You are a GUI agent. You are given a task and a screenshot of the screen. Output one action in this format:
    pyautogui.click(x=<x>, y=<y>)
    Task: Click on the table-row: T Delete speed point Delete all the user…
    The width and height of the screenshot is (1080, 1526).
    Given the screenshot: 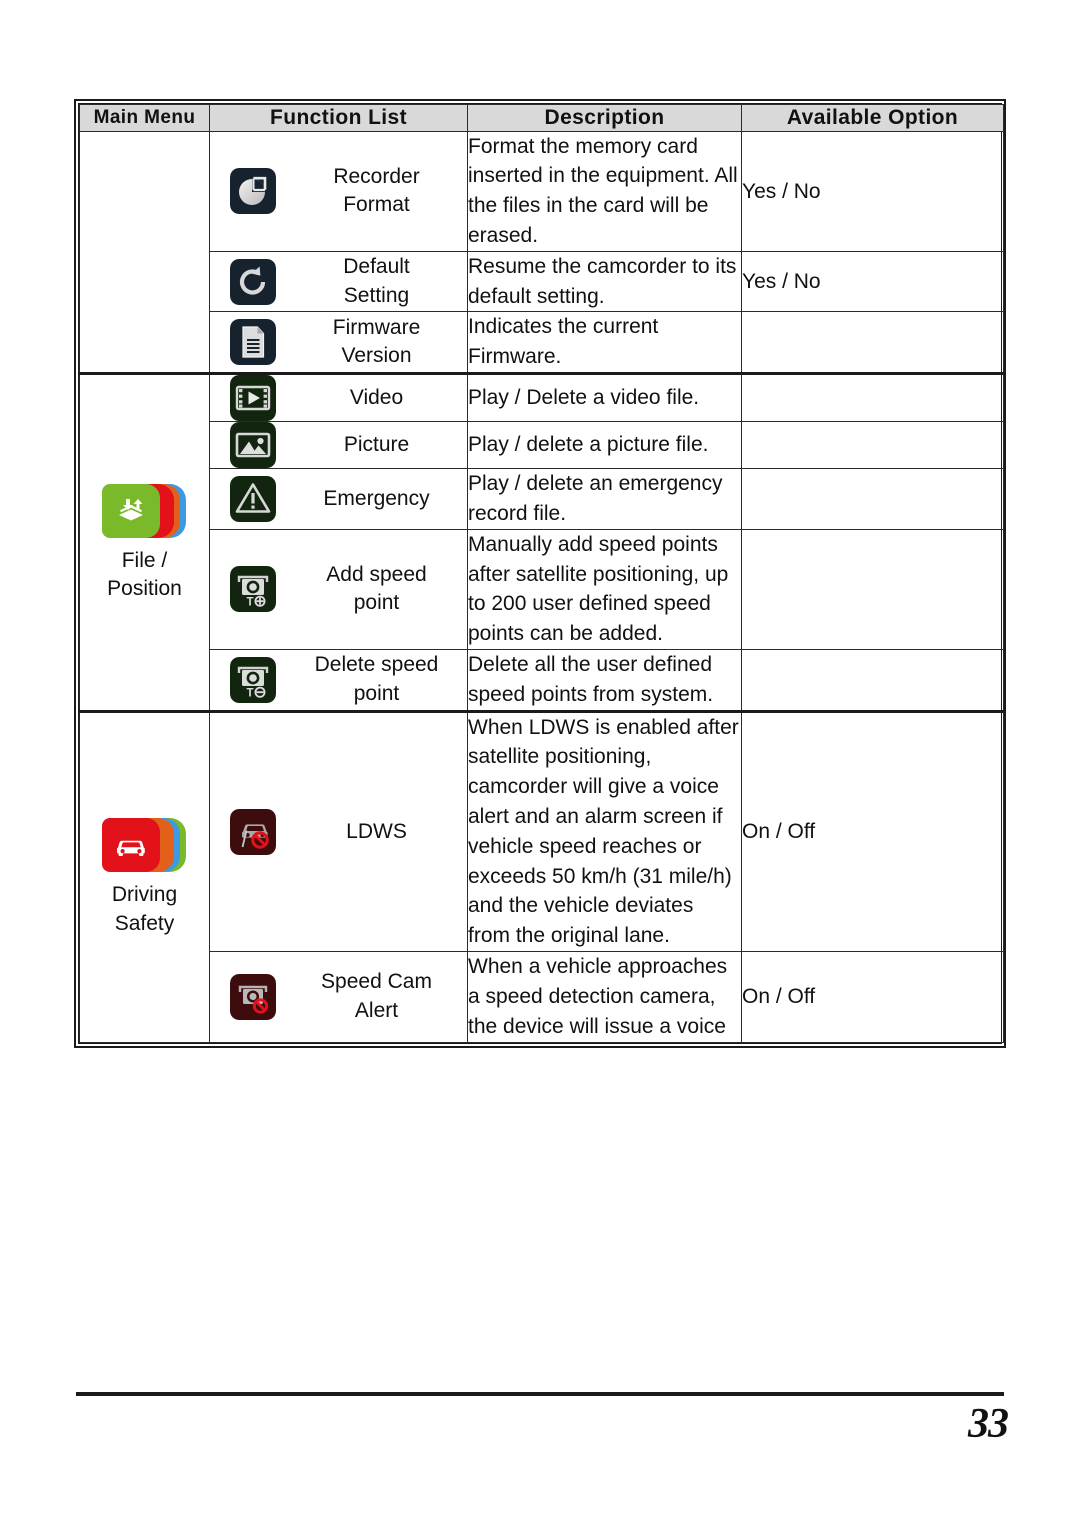 What is the action you would take?
    pyautogui.click(x=542, y=680)
    